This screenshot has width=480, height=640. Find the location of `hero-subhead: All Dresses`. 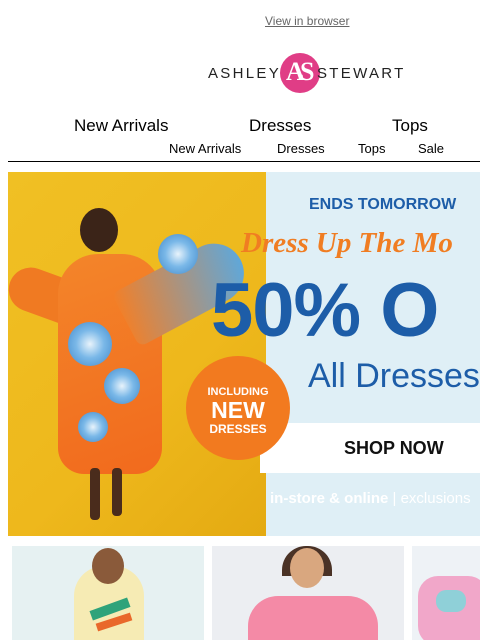

hero-subhead: All Dresses is located at coordinates (394, 376).